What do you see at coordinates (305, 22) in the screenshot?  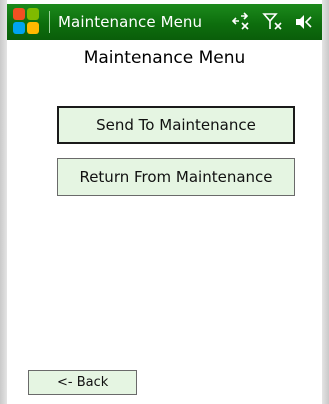 I see `volume-icon` at bounding box center [305, 22].